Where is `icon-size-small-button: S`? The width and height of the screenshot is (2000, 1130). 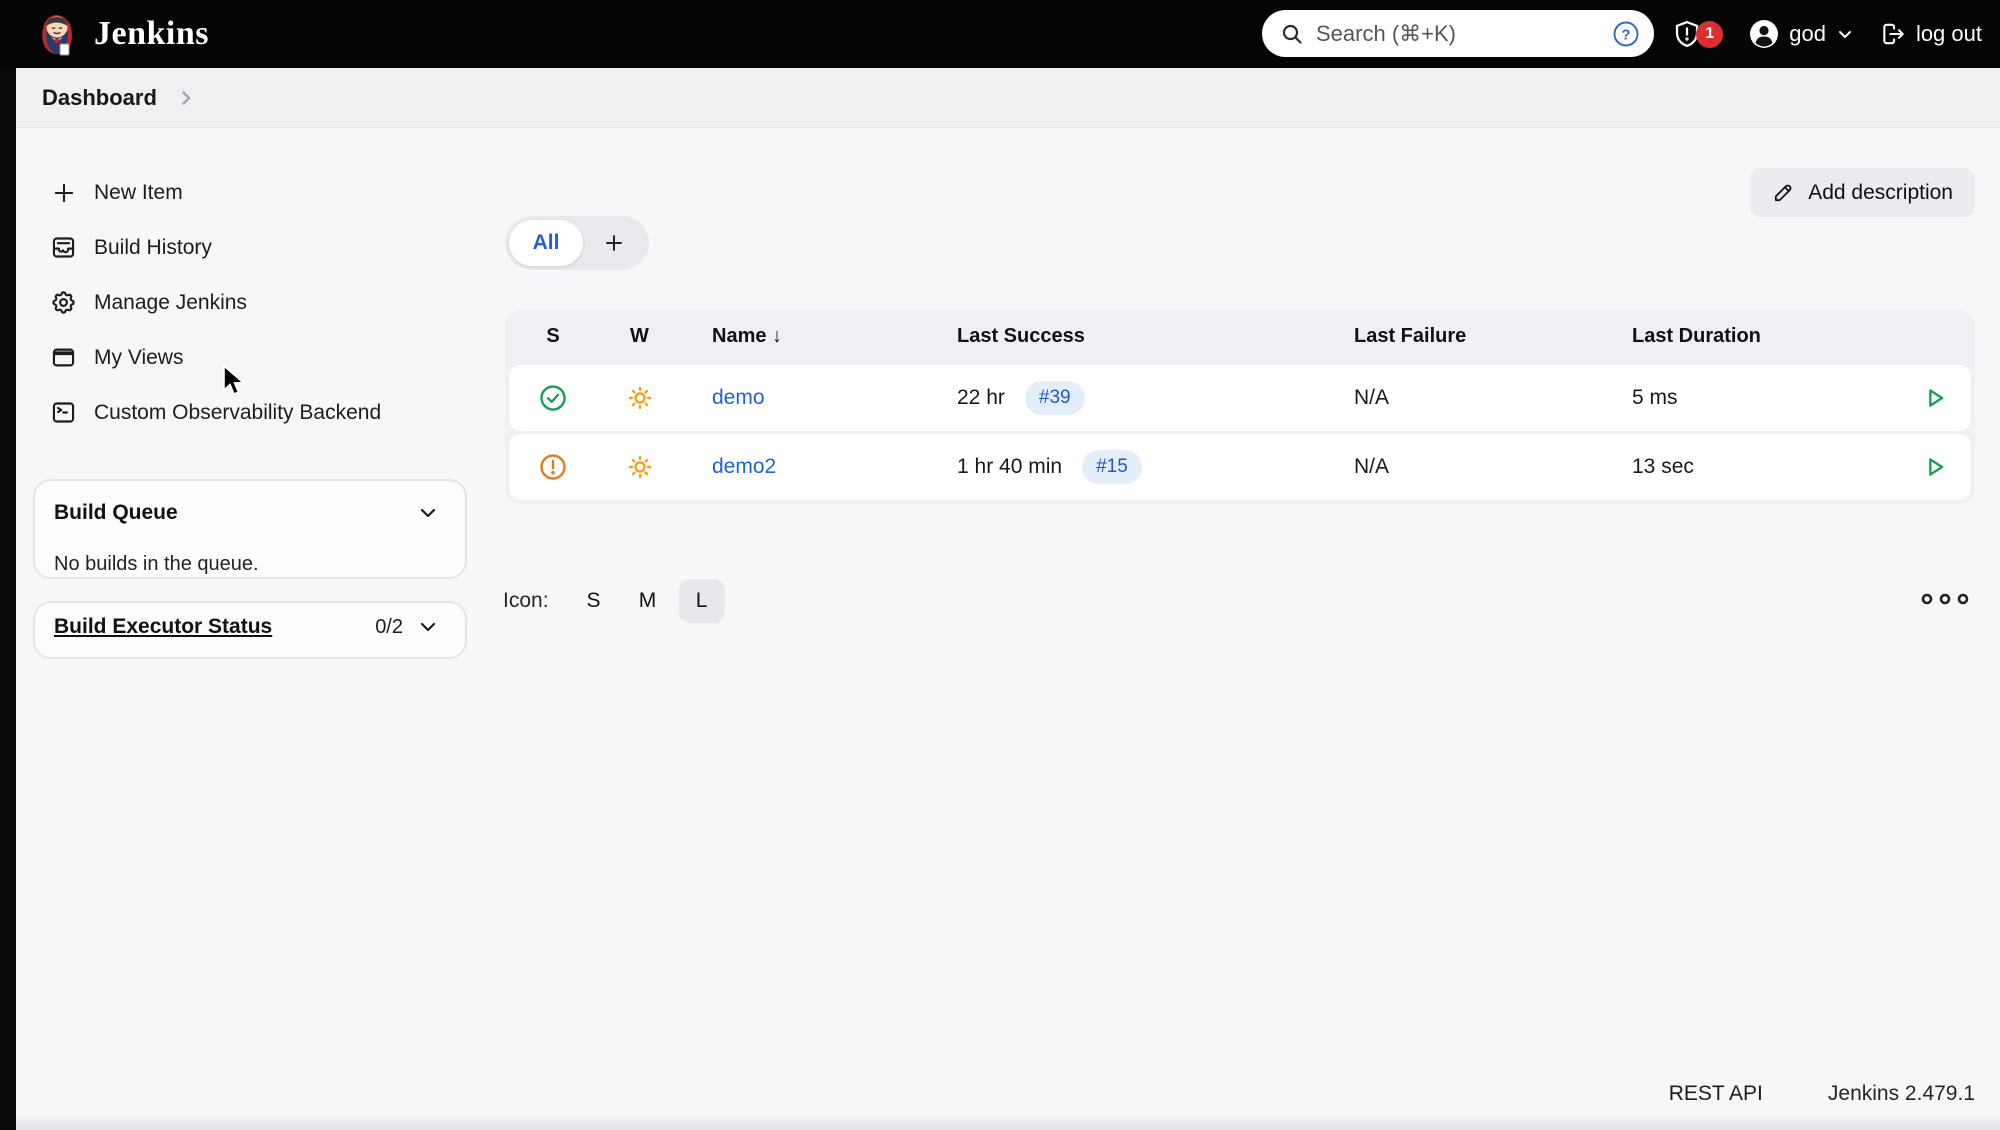
icon-size-small-button: S is located at coordinates (594, 601).